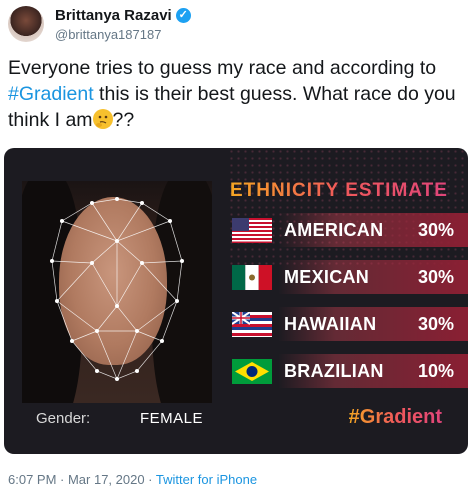 The image size is (474, 495). Describe the element at coordinates (252, 324) in the screenshot. I see `hawaii-flag-icon` at that location.